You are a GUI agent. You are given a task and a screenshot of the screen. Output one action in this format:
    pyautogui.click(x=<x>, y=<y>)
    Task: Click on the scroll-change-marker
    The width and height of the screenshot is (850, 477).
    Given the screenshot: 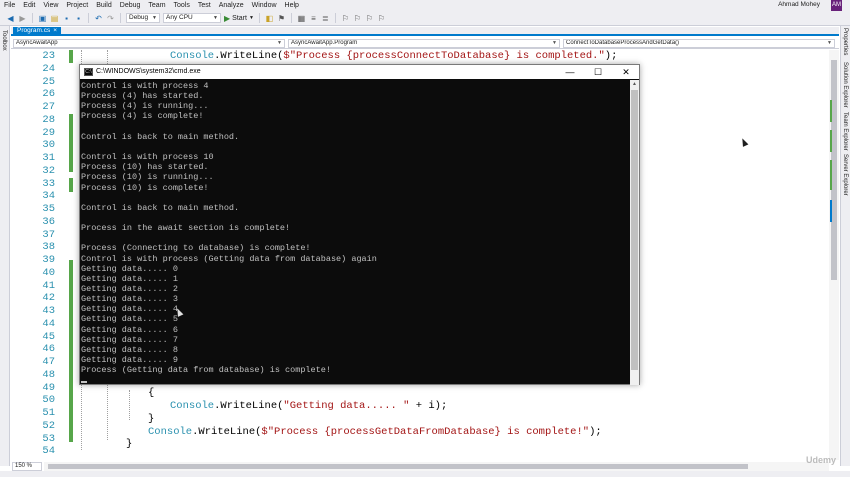 What is the action you would take?
    pyautogui.click(x=831, y=111)
    